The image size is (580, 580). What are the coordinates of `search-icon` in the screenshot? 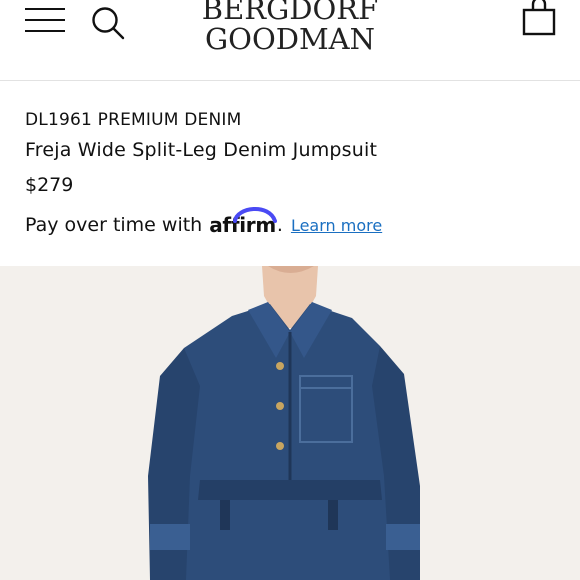 It's located at (108, 23).